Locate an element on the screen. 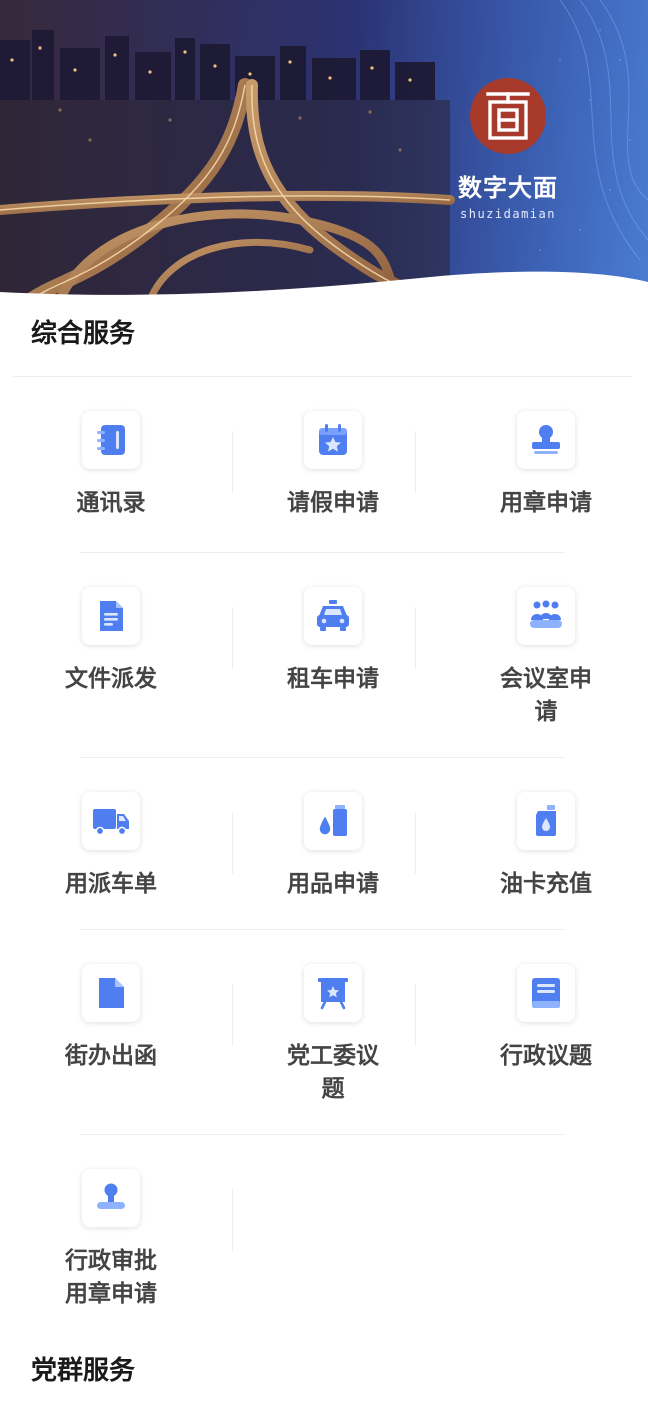  service-party-committee-topic: 党工委议题 is located at coordinates (333, 1018).